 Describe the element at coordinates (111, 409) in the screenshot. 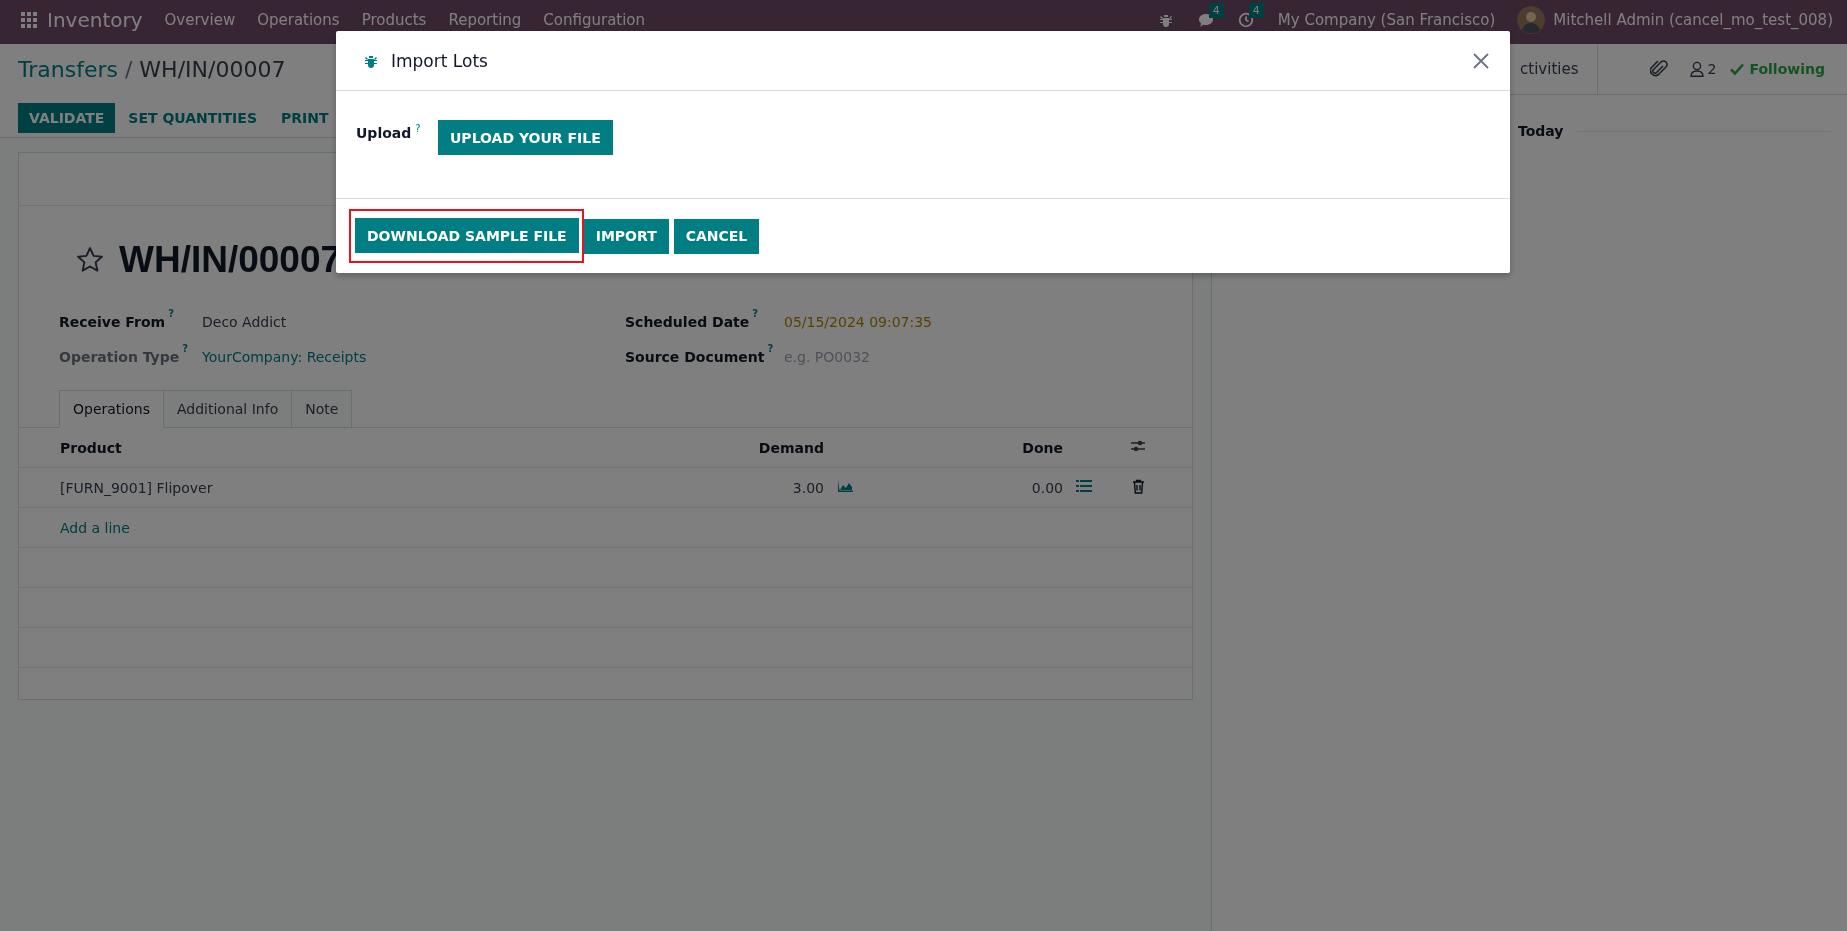

I see `tab: Operations` at that location.